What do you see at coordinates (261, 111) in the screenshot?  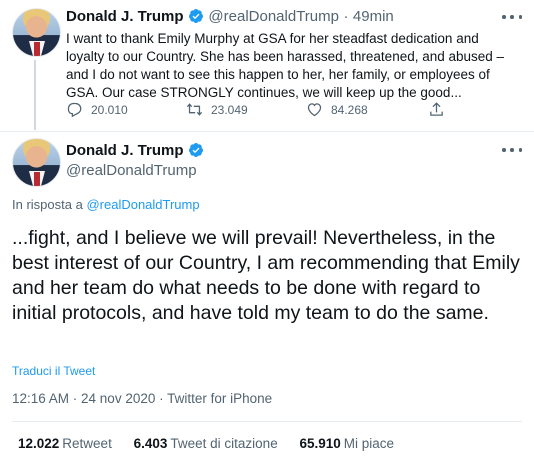 I see `tweet-actions: 20.010 23.049 84.268` at bounding box center [261, 111].